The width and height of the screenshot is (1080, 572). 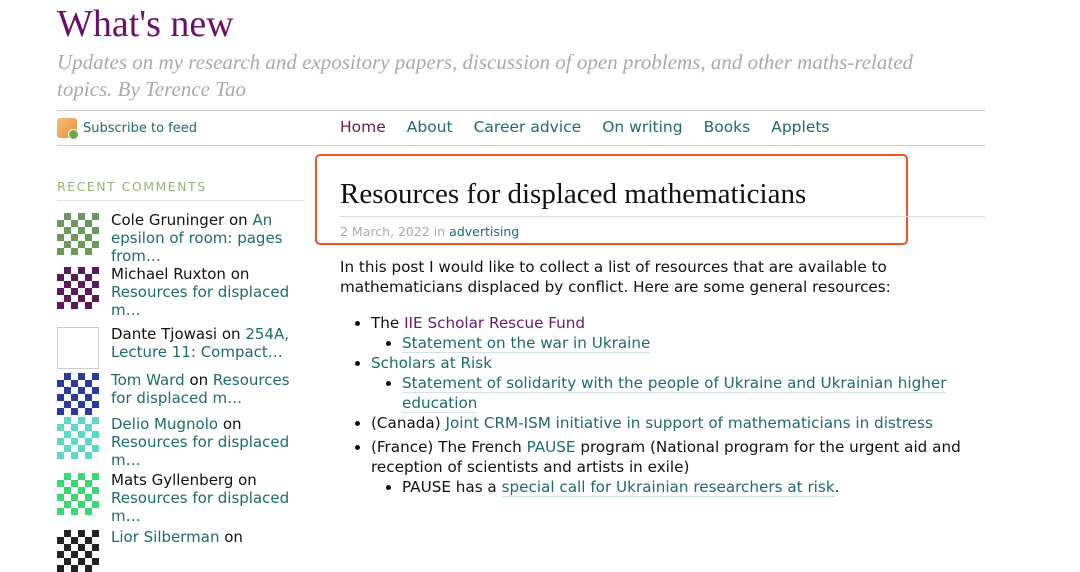 What do you see at coordinates (551, 447) in the screenshot?
I see `resource-link: PAUSE` at bounding box center [551, 447].